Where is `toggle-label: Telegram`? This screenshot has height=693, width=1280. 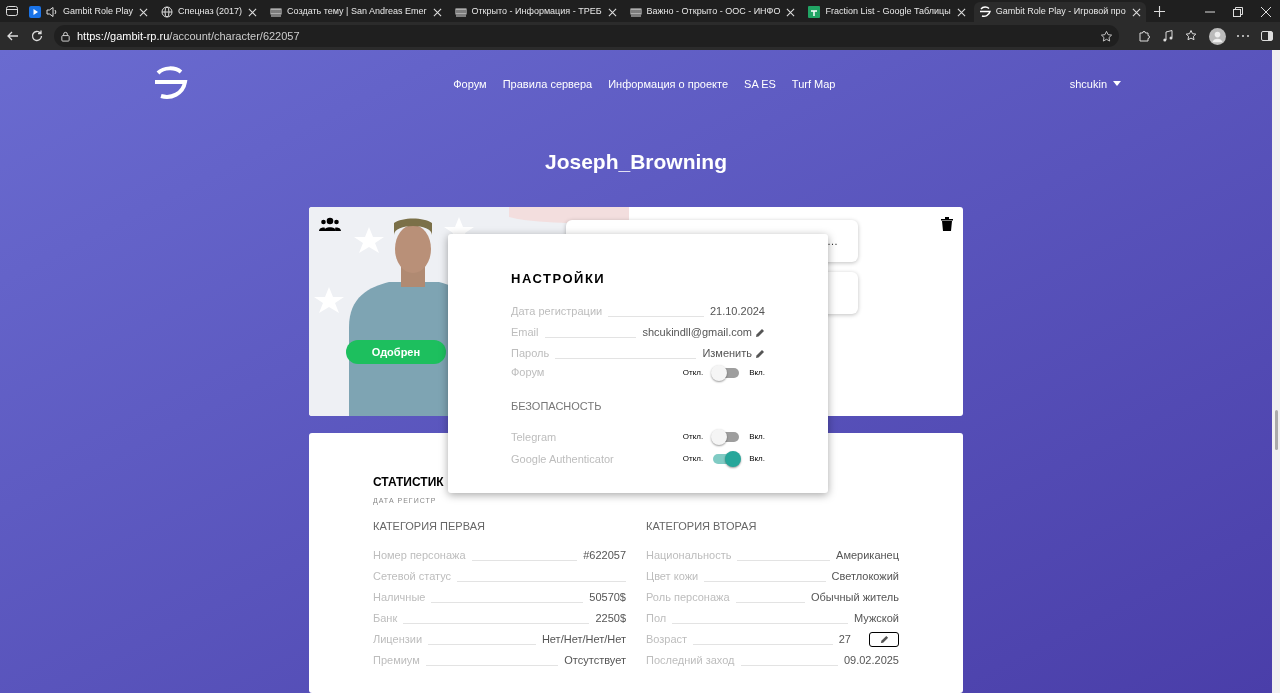
toggle-label: Telegram is located at coordinates (534, 437).